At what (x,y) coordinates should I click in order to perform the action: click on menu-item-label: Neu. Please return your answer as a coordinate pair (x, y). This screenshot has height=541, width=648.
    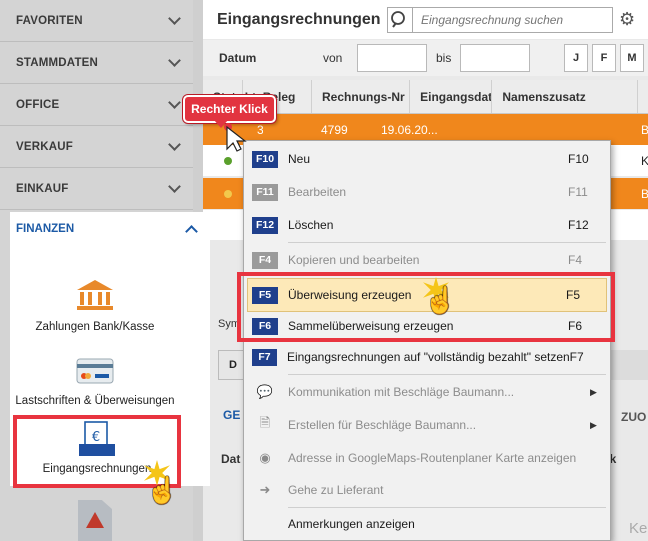
    Looking at the image, I should click on (299, 159).